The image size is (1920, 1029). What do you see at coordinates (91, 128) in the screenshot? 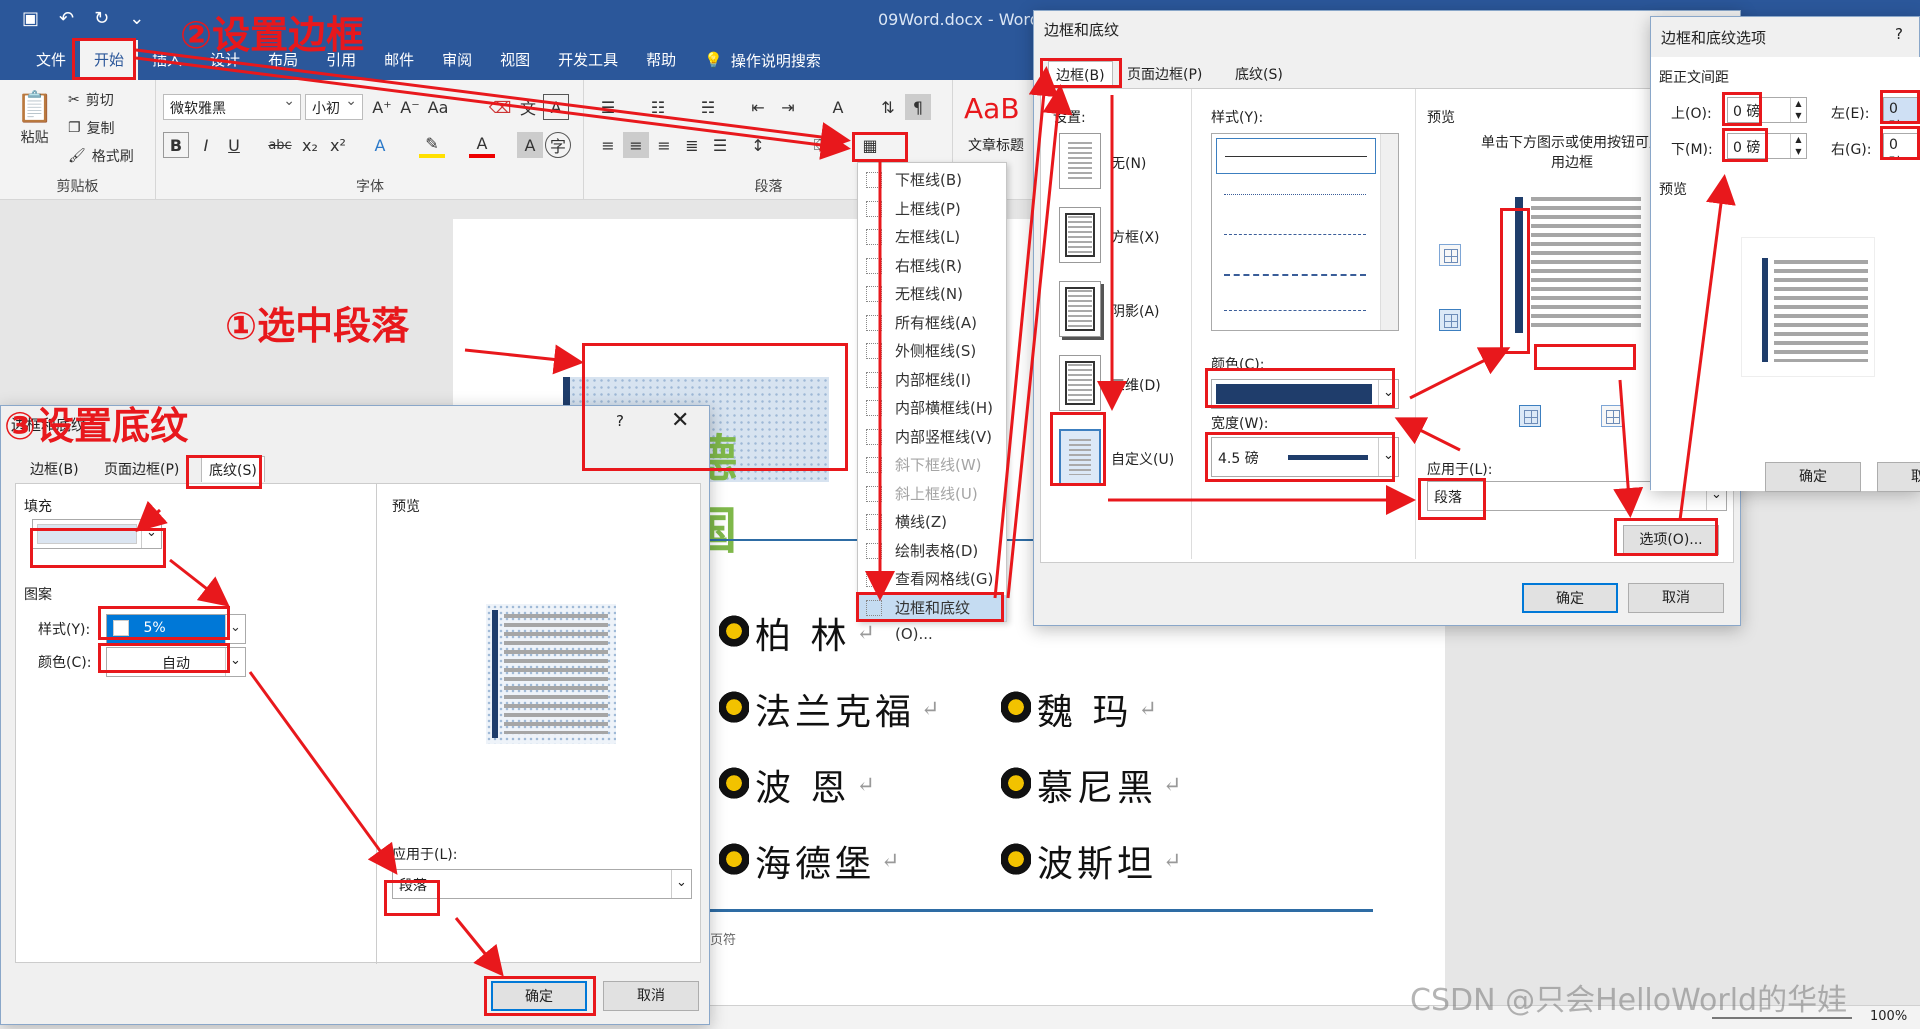
I see `copy-button: ❐ 复制` at bounding box center [91, 128].